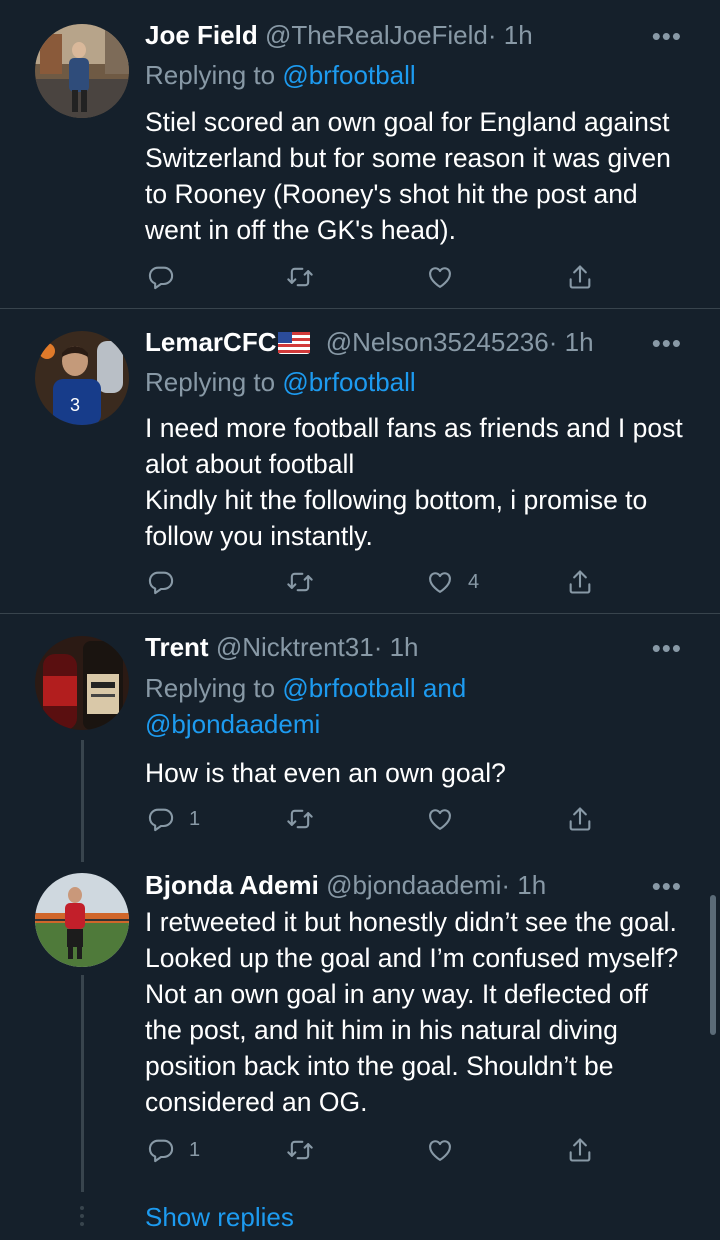 This screenshot has width=720, height=1240. I want to click on thread-dots, so click(82, 1218).